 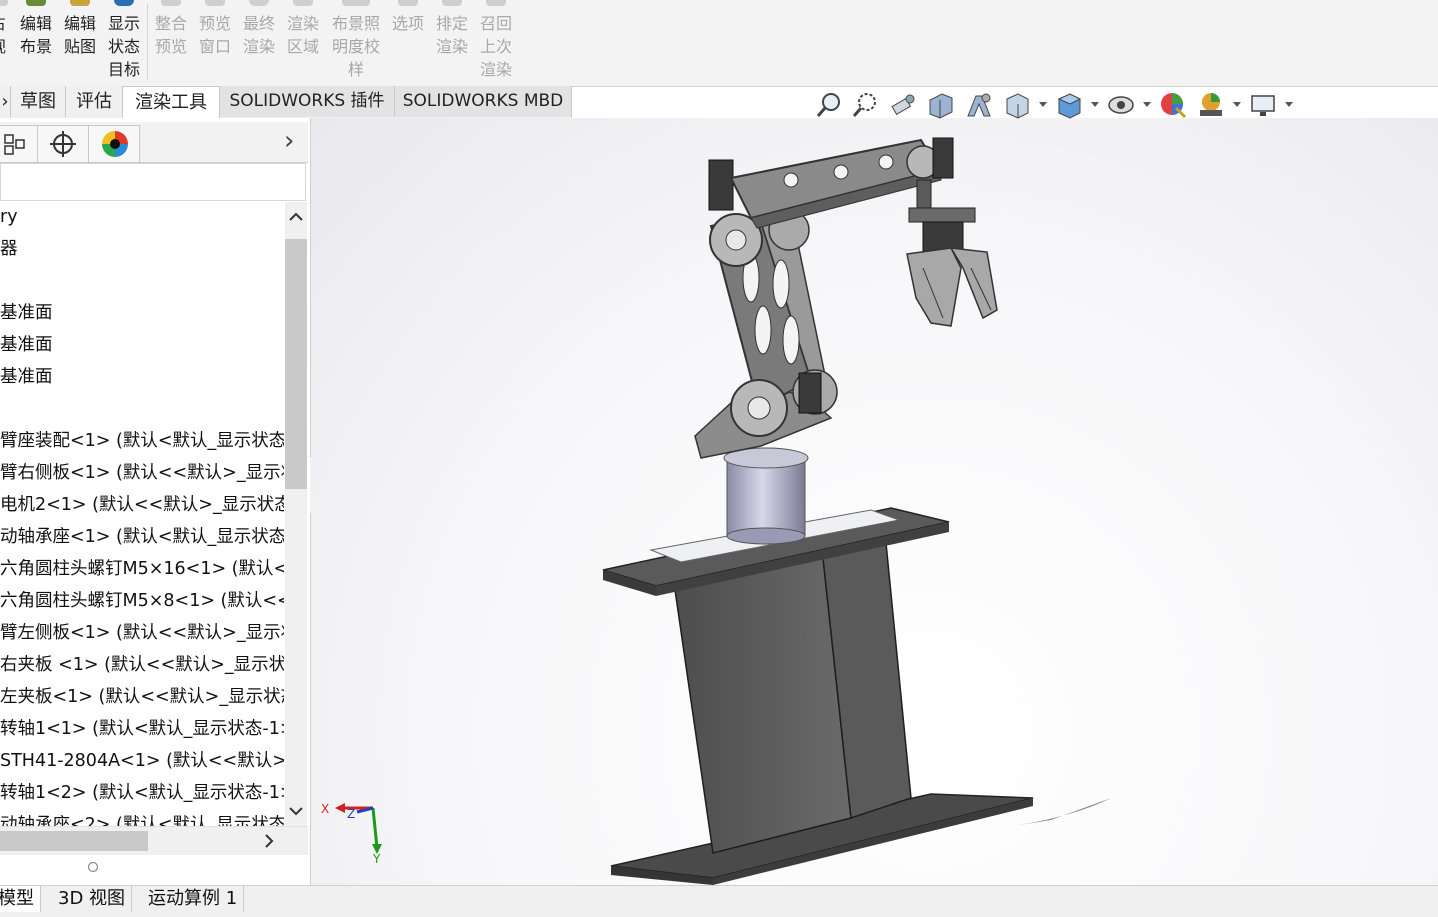 What do you see at coordinates (829, 105) in the screenshot?
I see `zoom-to-fit-icon` at bounding box center [829, 105].